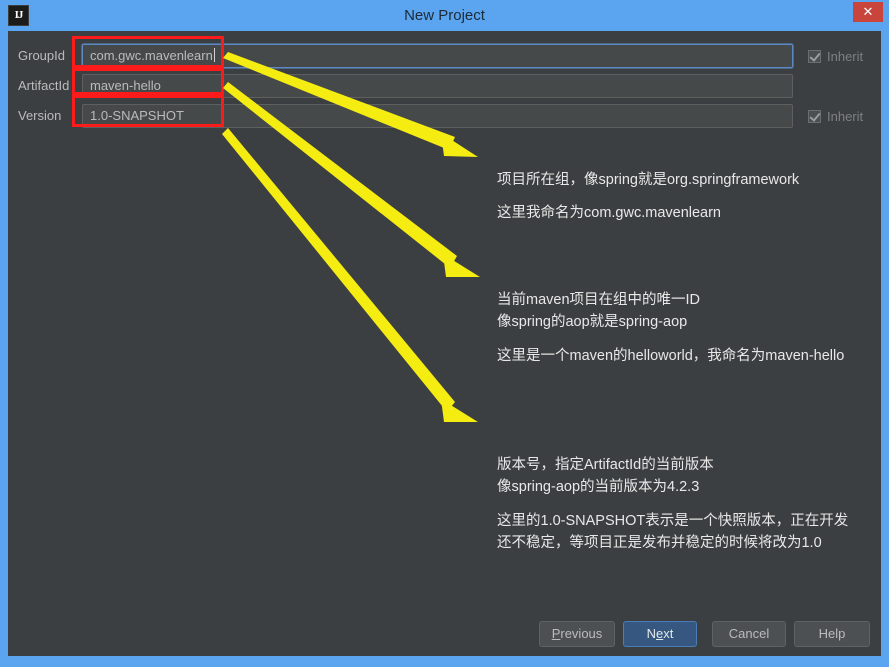 This screenshot has width=889, height=667. I want to click on groupid-label: GroupId, so click(41, 55).